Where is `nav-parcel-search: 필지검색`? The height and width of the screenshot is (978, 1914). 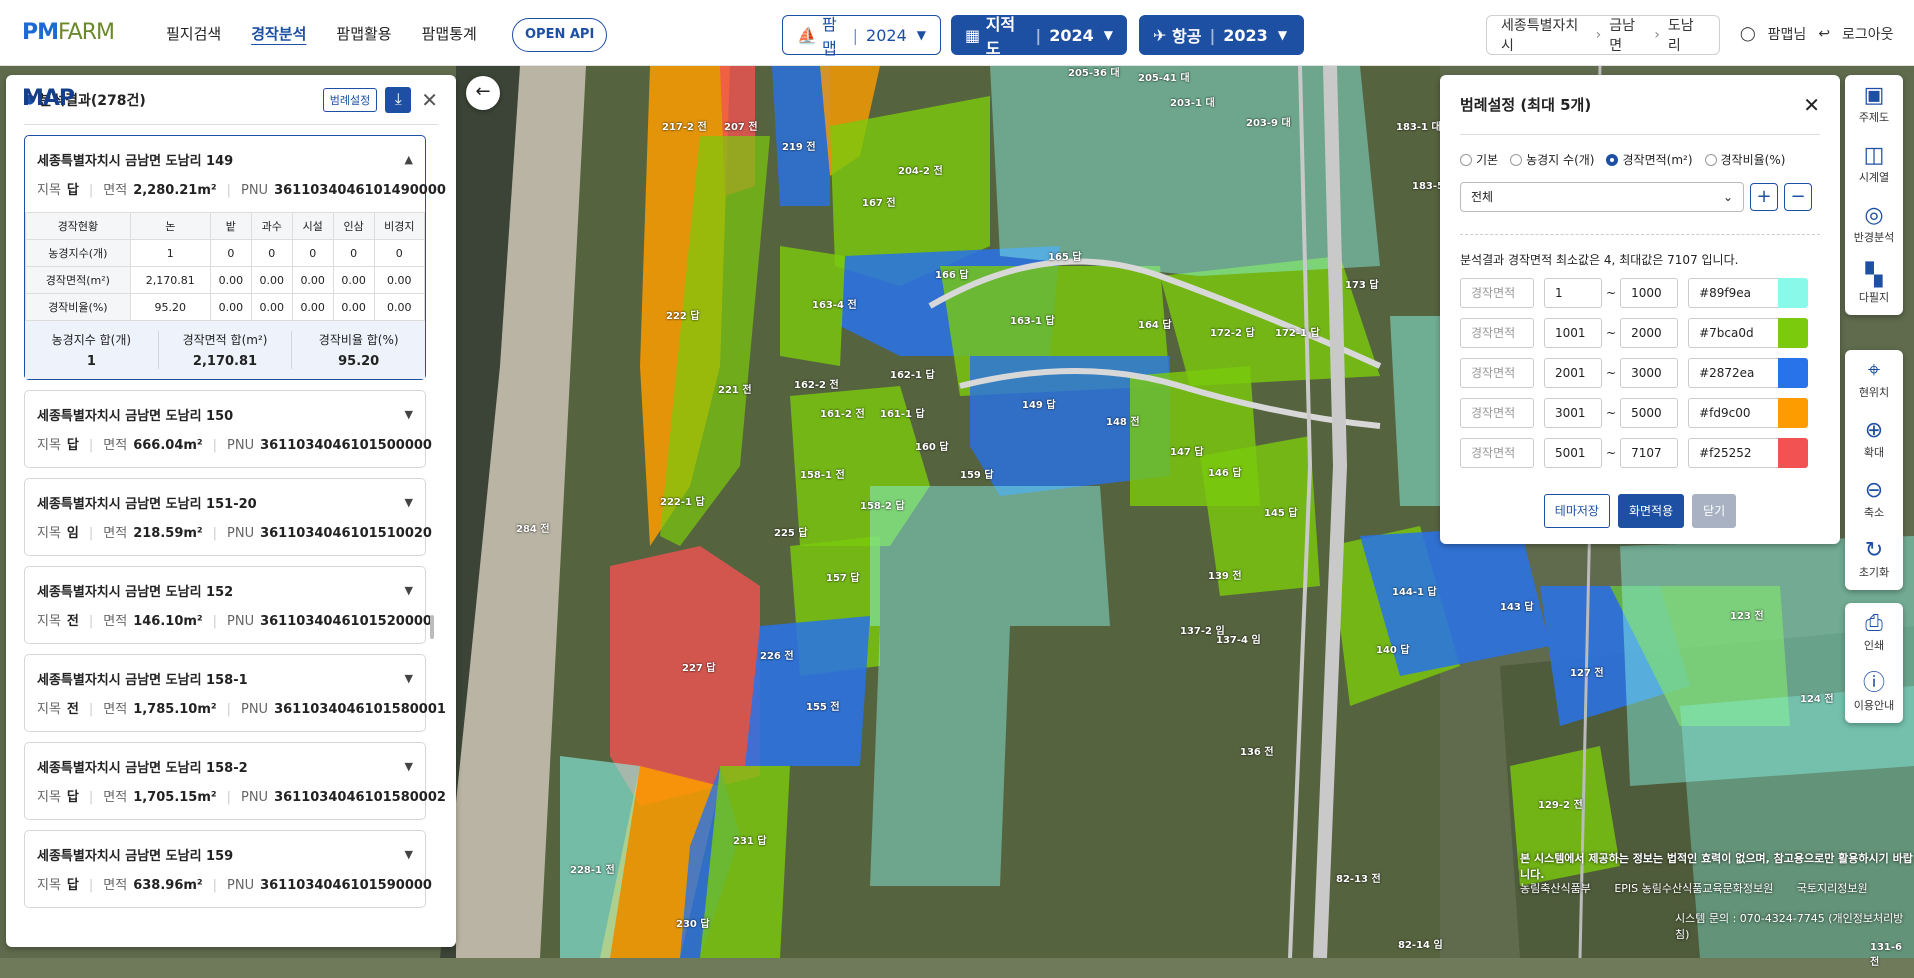 nav-parcel-search: 필지검색 is located at coordinates (193, 33).